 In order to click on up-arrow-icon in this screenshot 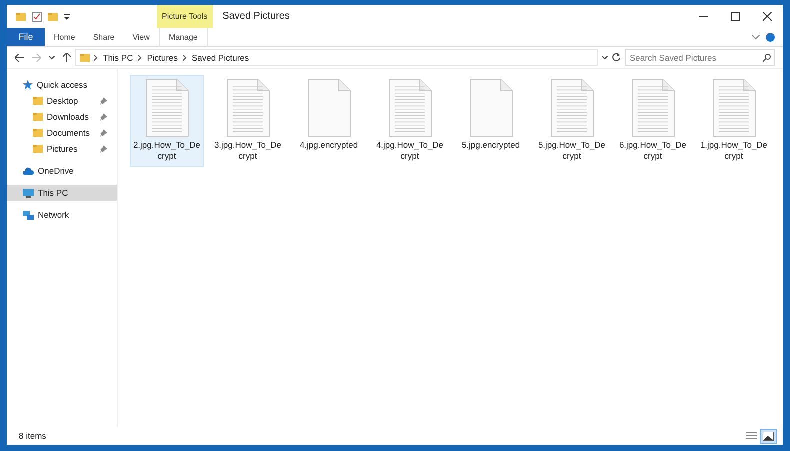, I will do `click(67, 57)`.